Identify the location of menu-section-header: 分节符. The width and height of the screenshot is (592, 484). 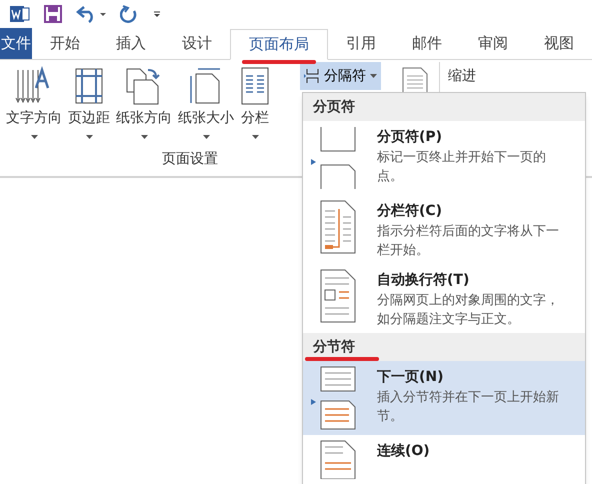
(444, 347).